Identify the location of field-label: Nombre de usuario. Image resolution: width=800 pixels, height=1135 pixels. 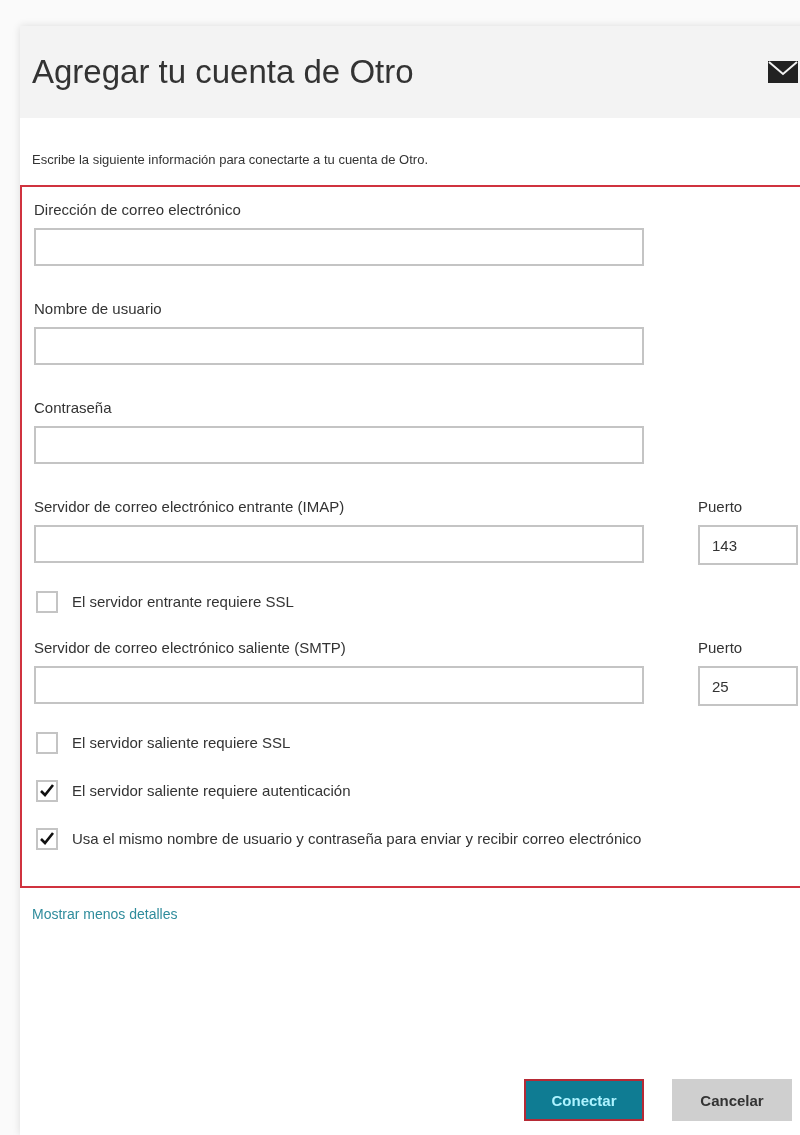
(98, 308).